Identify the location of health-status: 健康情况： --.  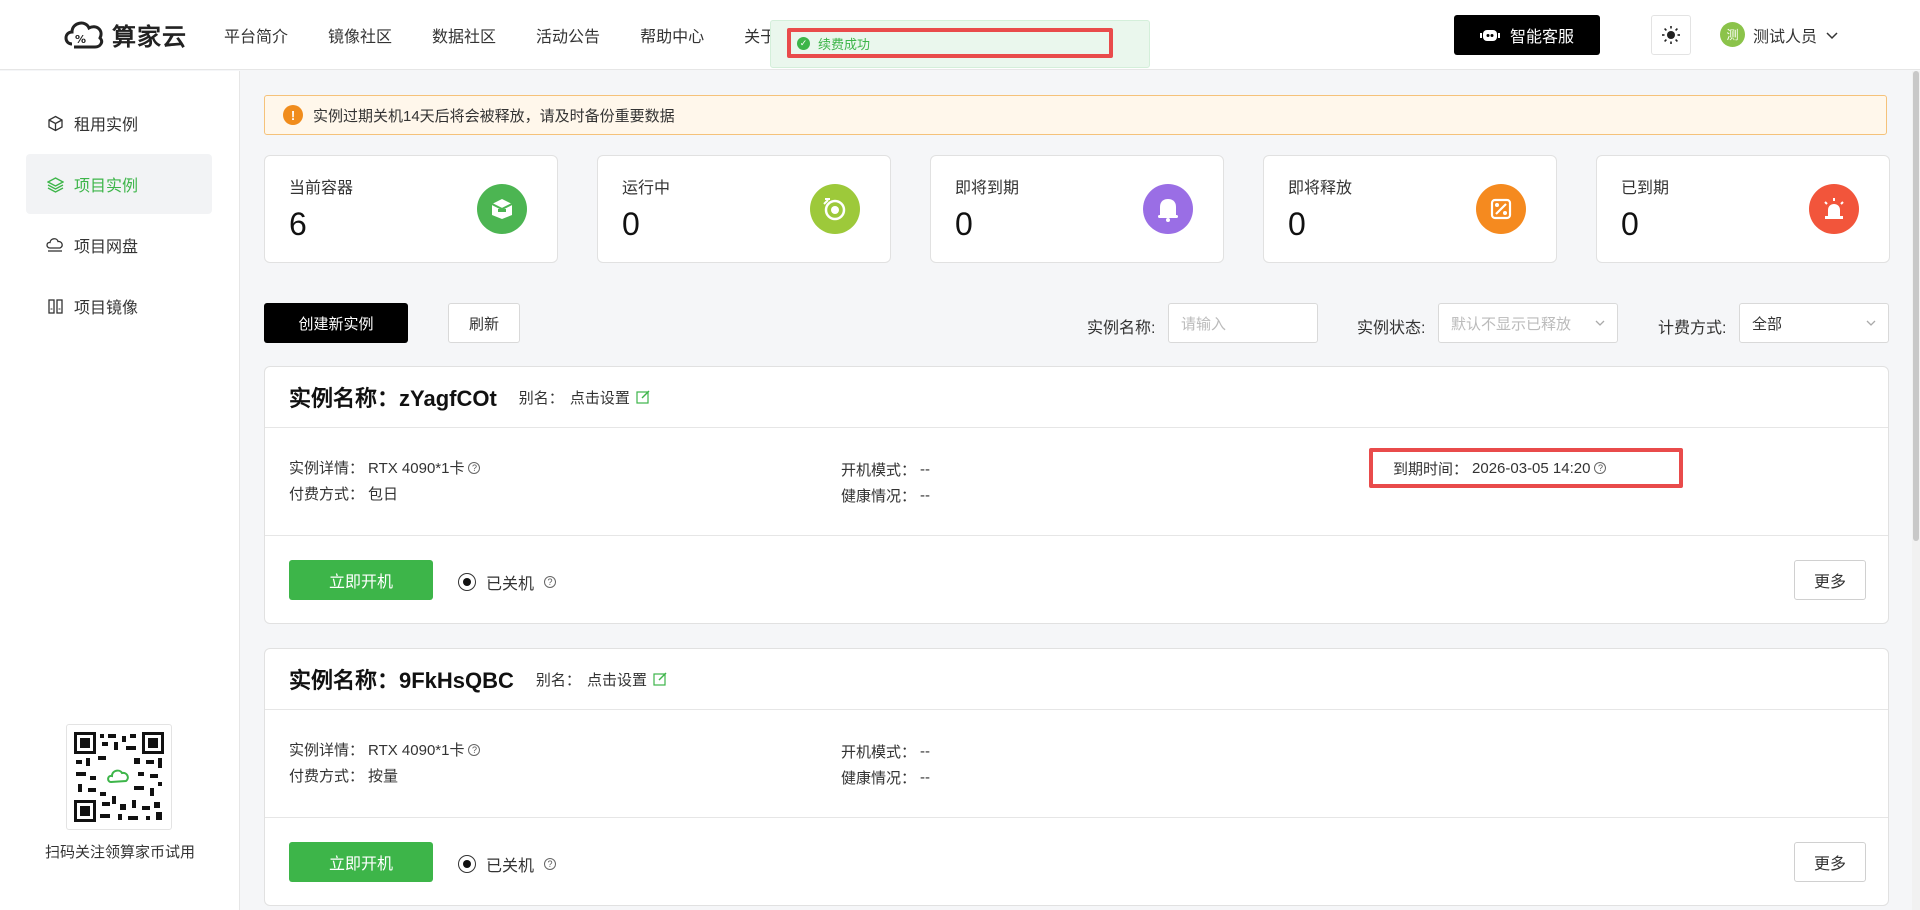
(885, 495).